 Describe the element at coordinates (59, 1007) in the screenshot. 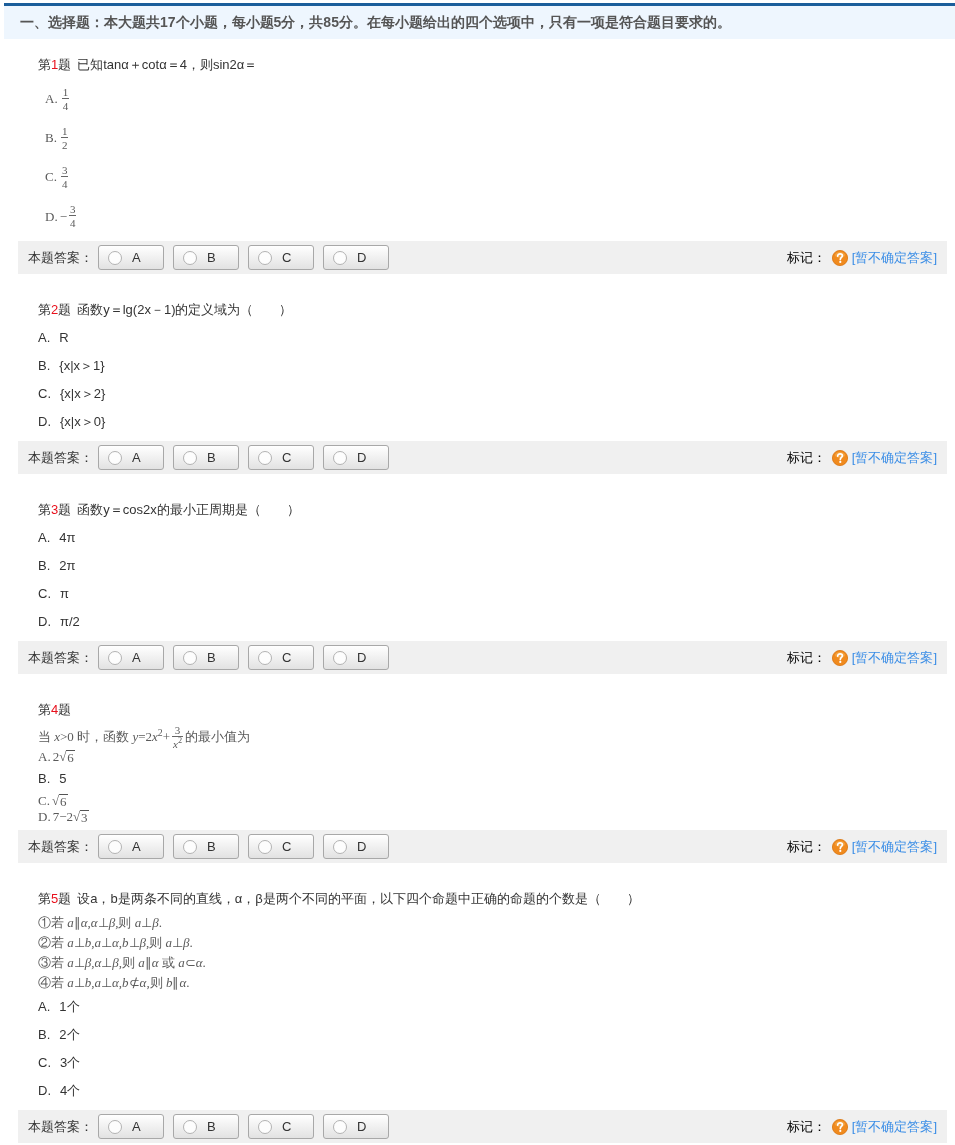

I see `answer-option: A. 1个` at that location.